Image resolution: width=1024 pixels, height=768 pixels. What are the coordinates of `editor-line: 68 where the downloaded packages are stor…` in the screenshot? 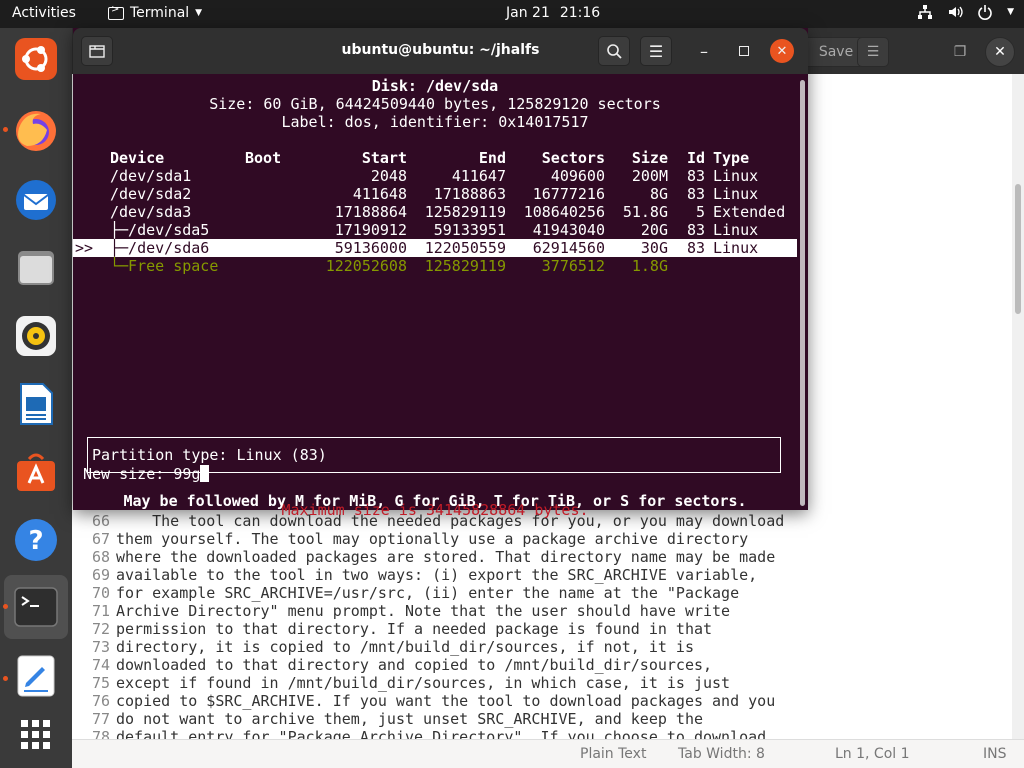 It's located at (542, 557).